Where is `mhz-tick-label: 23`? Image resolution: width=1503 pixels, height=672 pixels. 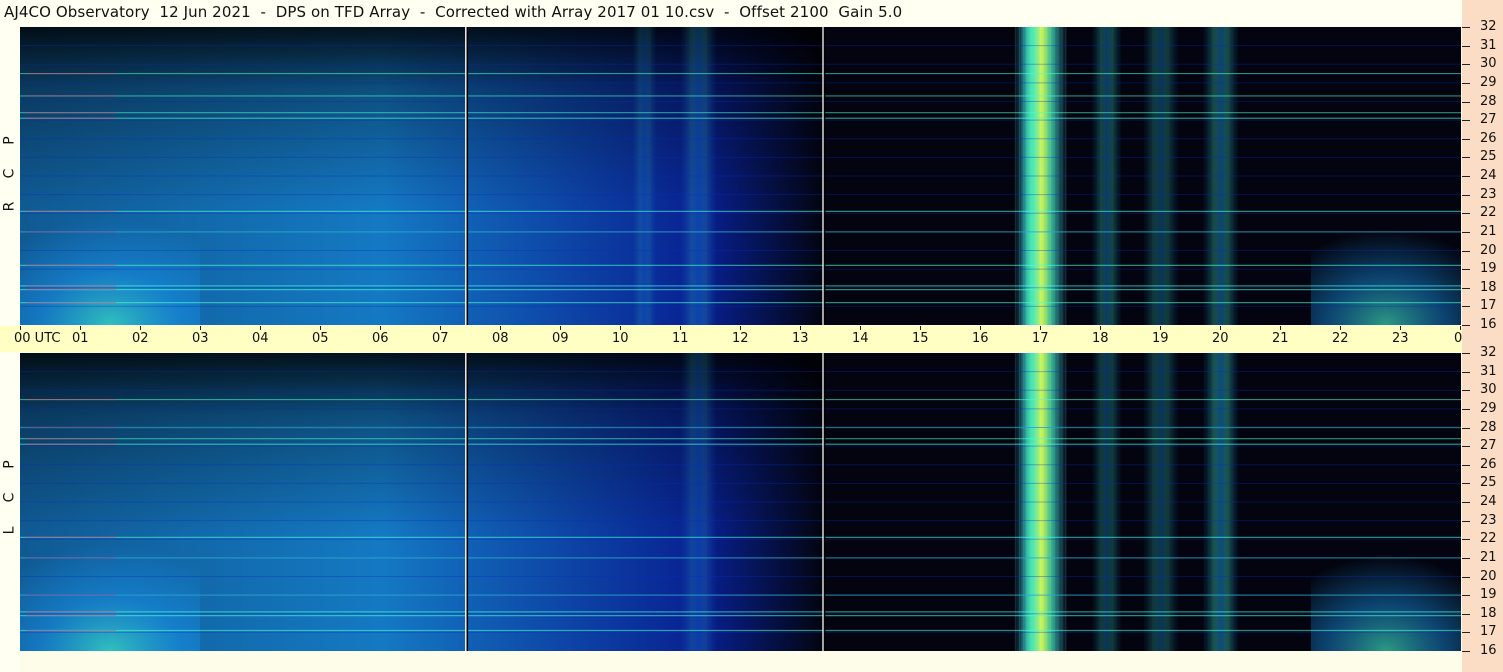
mhz-tick-label: 23 is located at coordinates (1488, 194).